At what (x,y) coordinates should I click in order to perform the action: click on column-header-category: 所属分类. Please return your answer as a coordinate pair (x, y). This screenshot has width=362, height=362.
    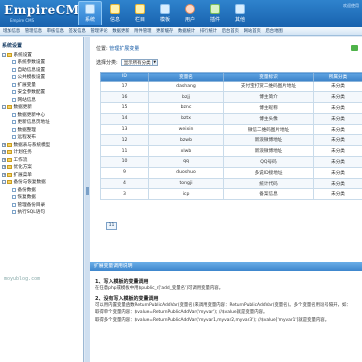
    Looking at the image, I should click on (337, 77).